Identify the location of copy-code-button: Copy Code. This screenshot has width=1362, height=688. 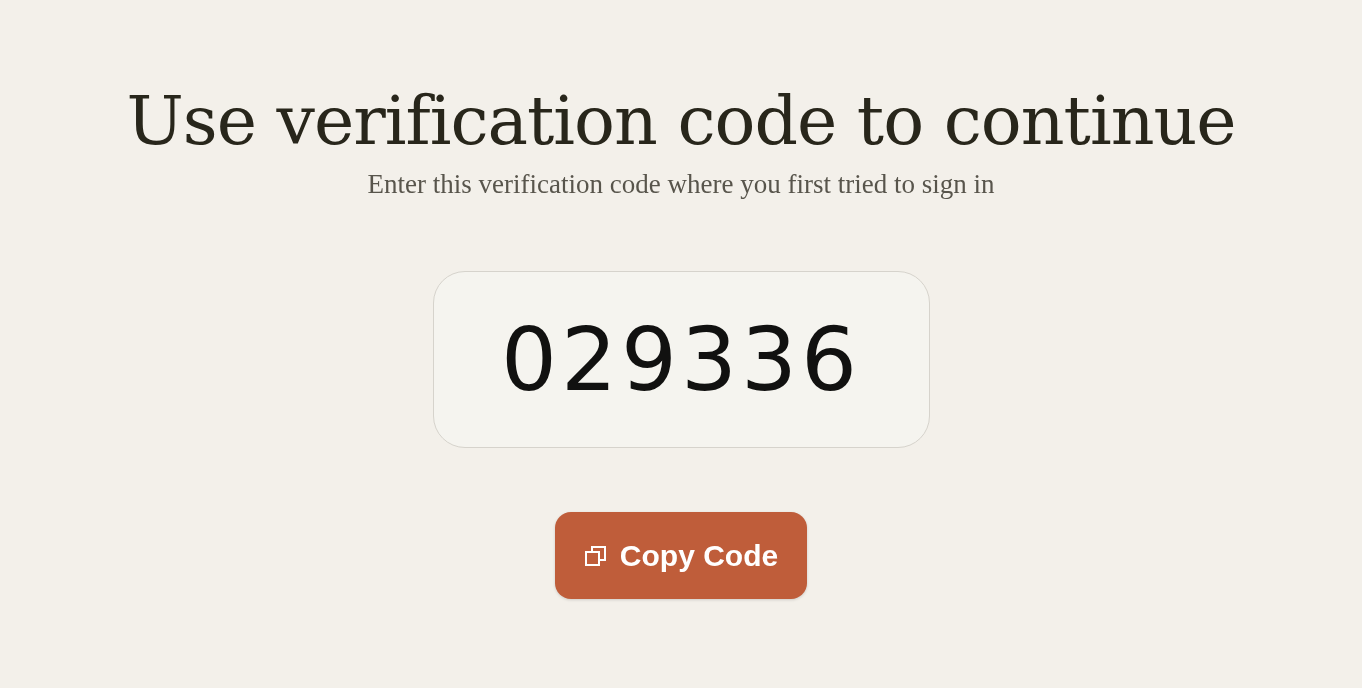
(681, 555).